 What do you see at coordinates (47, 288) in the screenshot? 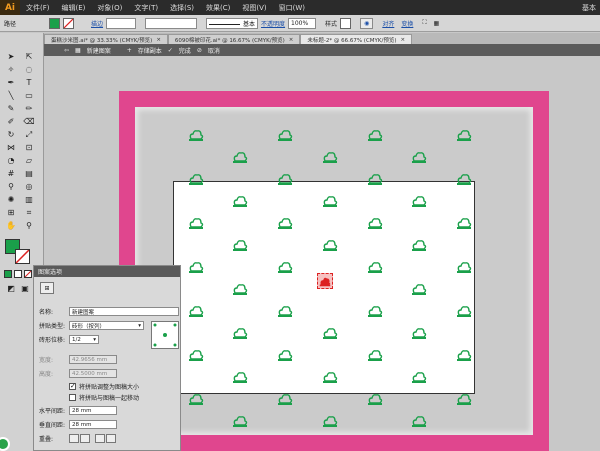
I see `tile-editor-icon: ⊞` at bounding box center [47, 288].